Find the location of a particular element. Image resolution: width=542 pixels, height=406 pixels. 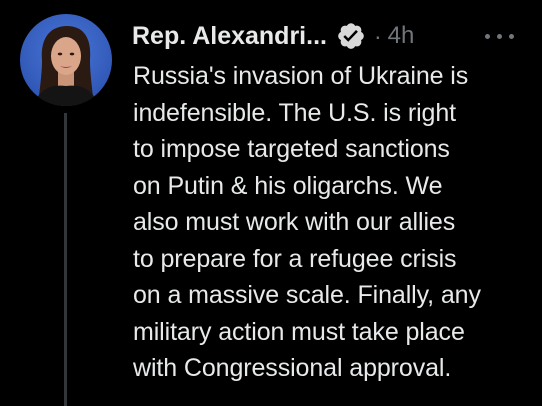

tweet-text-line: military action must take place is located at coordinates (299, 331).